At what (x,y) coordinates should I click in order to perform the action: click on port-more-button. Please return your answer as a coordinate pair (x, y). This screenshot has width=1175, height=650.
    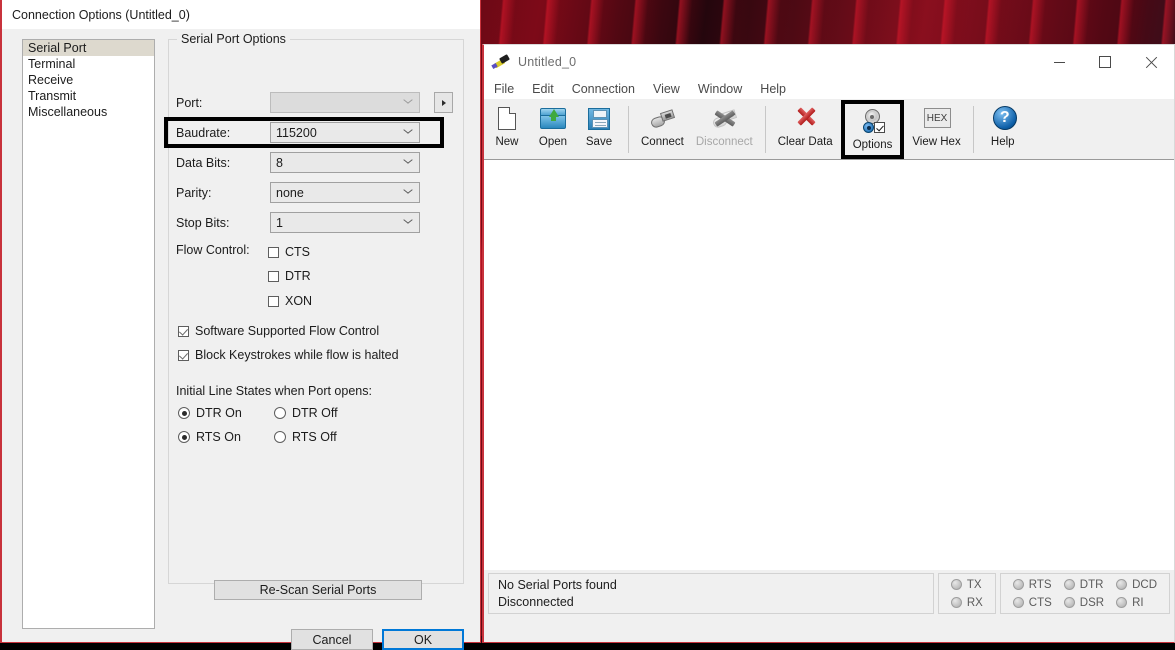
    Looking at the image, I should click on (443, 102).